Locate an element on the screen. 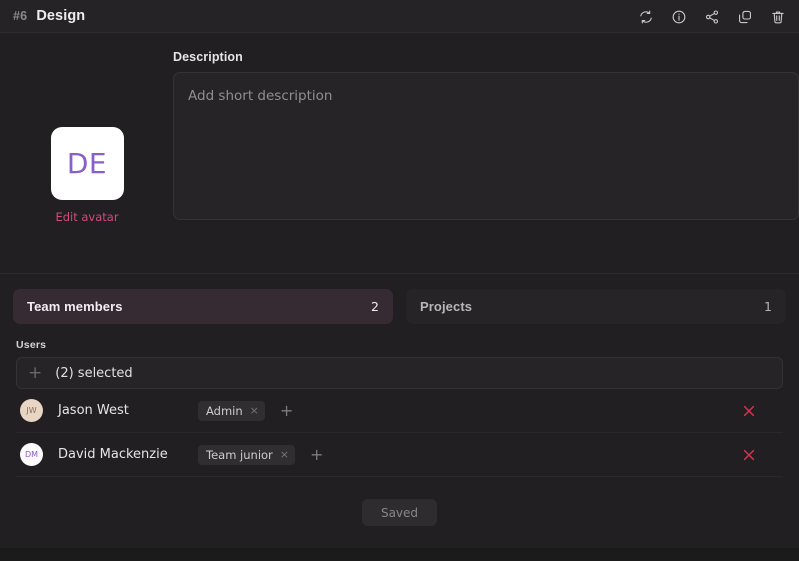  page-title: Design is located at coordinates (61, 16).